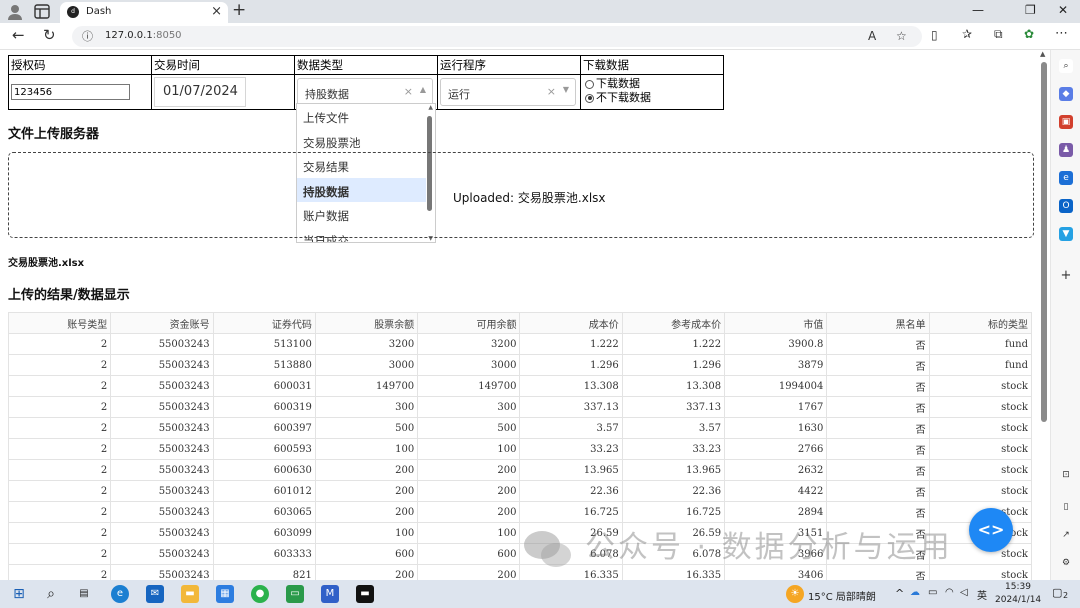 This screenshot has width=1080, height=608. I want to click on page-scrollbar: ▲, so click(1044, 315).